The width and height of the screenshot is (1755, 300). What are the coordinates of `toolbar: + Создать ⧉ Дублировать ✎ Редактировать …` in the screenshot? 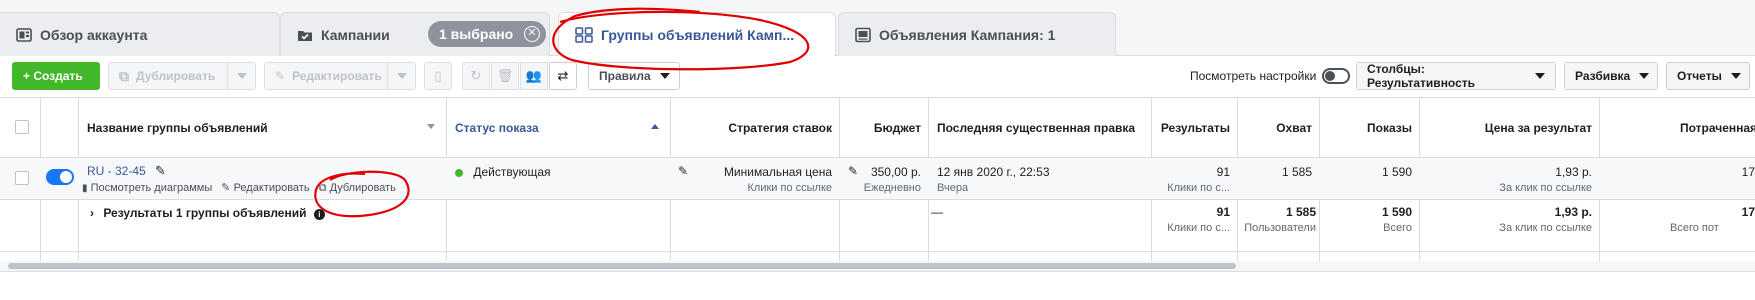 It's located at (877, 76).